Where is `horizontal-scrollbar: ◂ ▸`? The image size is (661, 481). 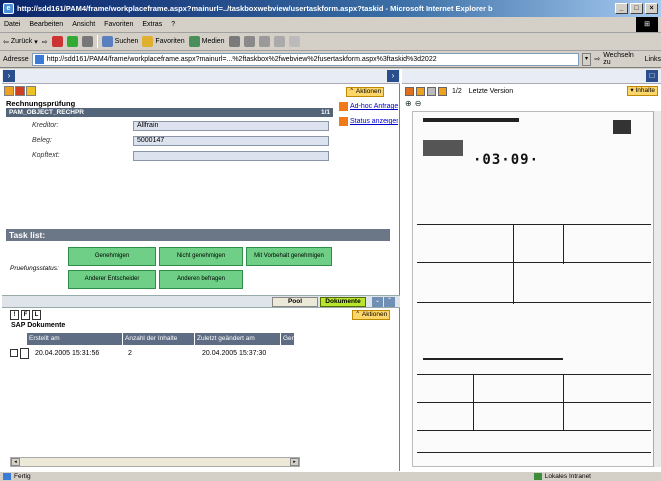 horizontal-scrollbar: ◂ ▸ is located at coordinates (155, 462).